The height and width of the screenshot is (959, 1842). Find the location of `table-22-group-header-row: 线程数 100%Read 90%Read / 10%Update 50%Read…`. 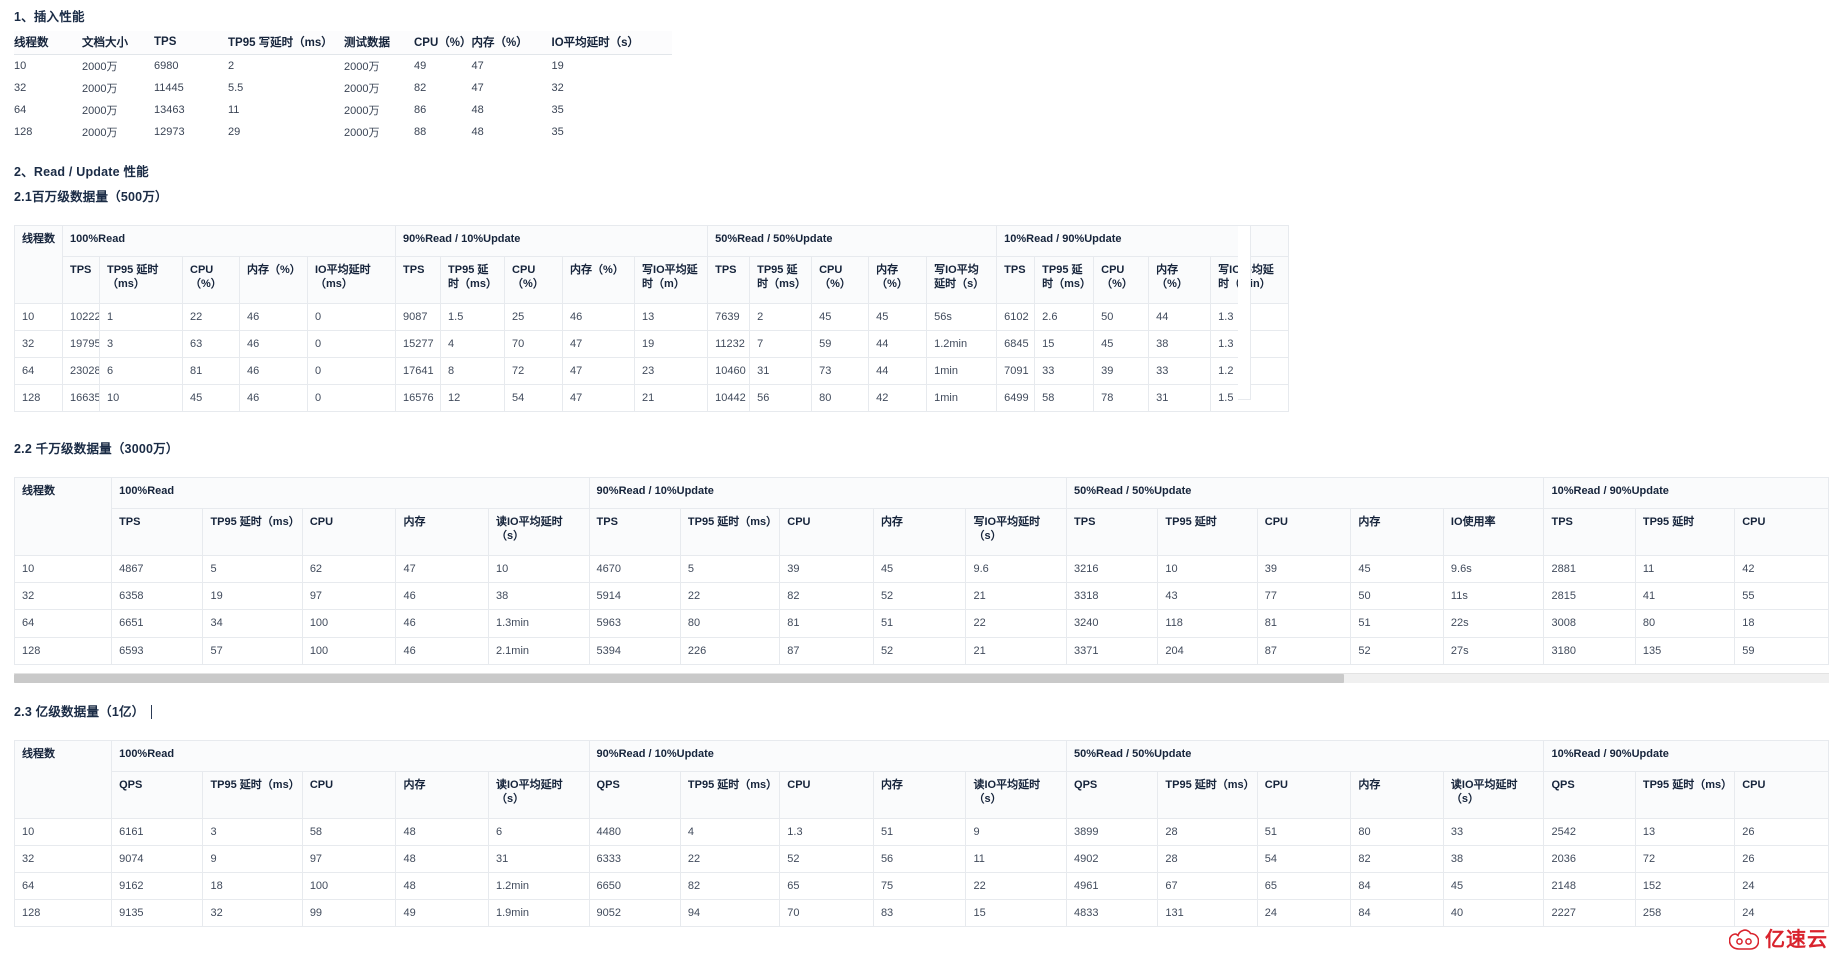

table-22-group-header-row: 线程数 100%Read 90%Read / 10%Update 50%Read… is located at coordinates (921, 517).